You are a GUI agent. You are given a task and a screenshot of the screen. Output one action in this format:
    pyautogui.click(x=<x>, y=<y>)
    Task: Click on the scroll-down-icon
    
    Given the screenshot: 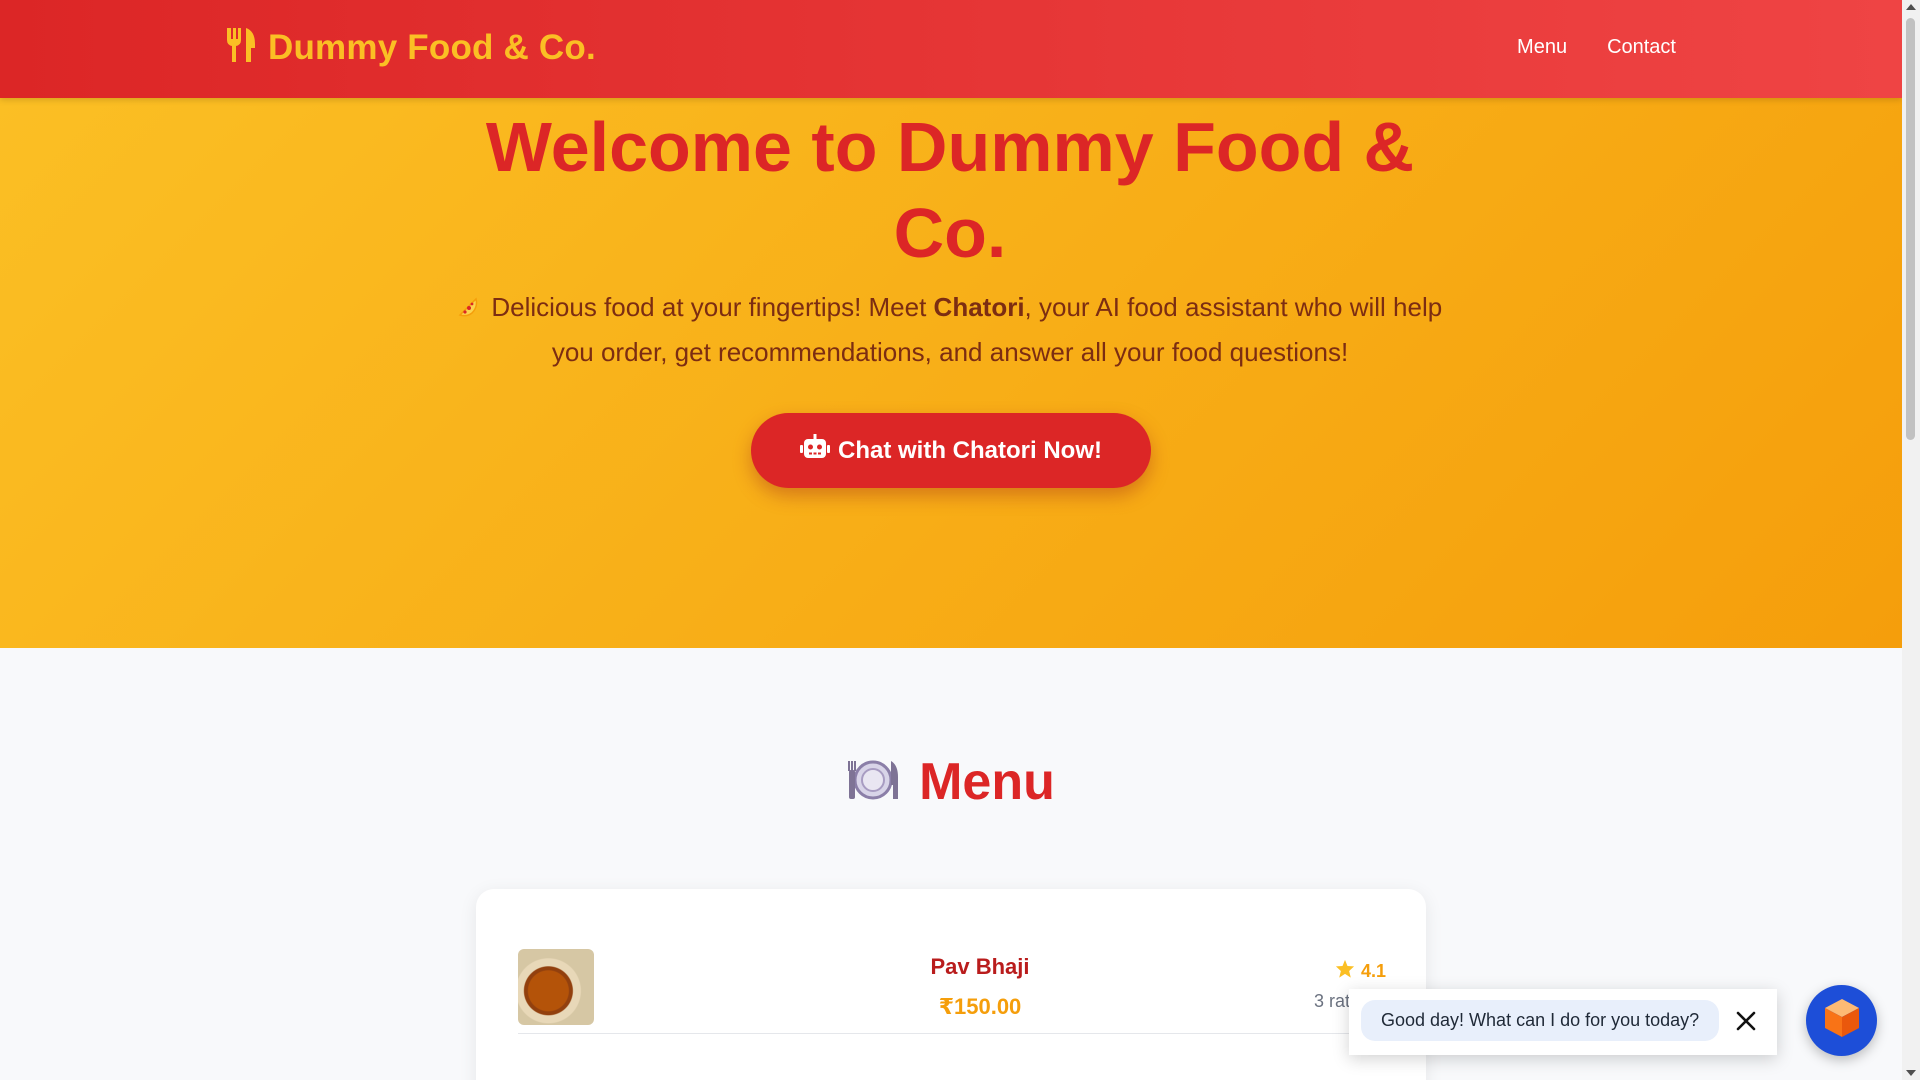 What is the action you would take?
    pyautogui.click(x=1911, y=1073)
    